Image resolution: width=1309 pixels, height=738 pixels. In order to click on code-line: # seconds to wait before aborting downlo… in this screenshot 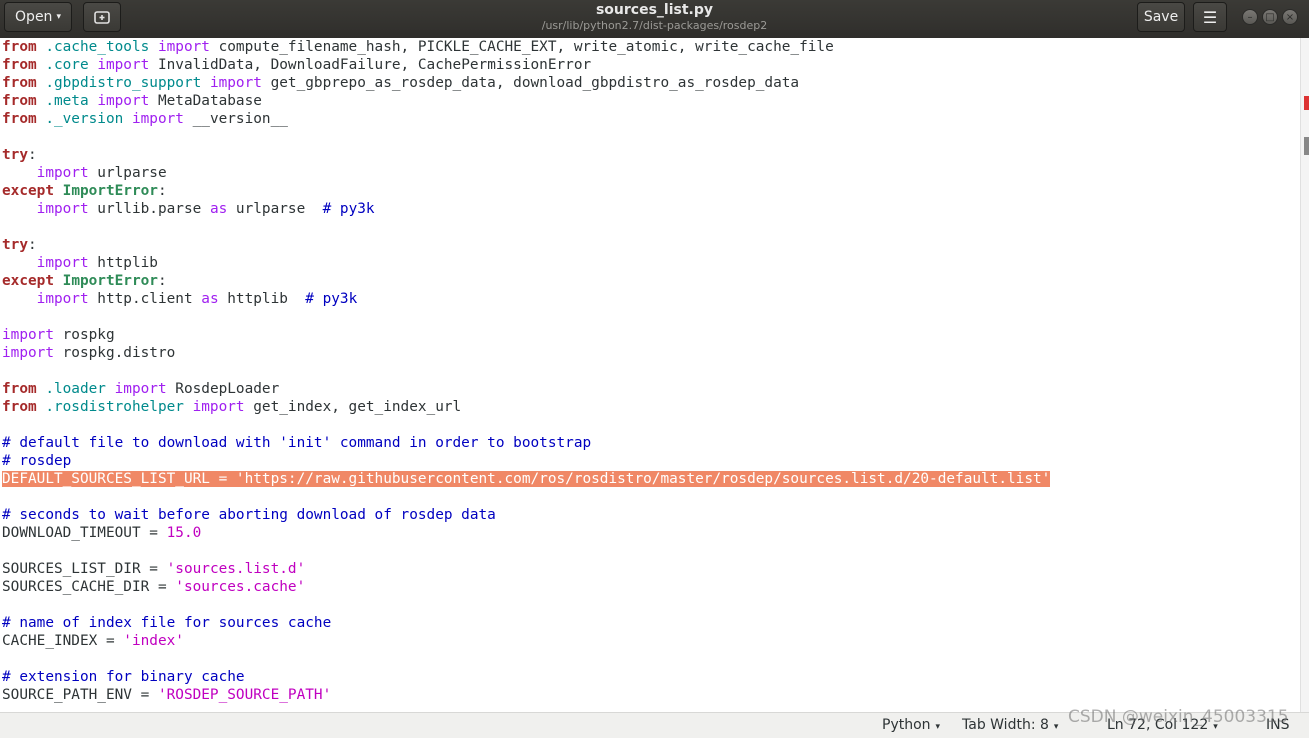, I will do `click(249, 515)`.